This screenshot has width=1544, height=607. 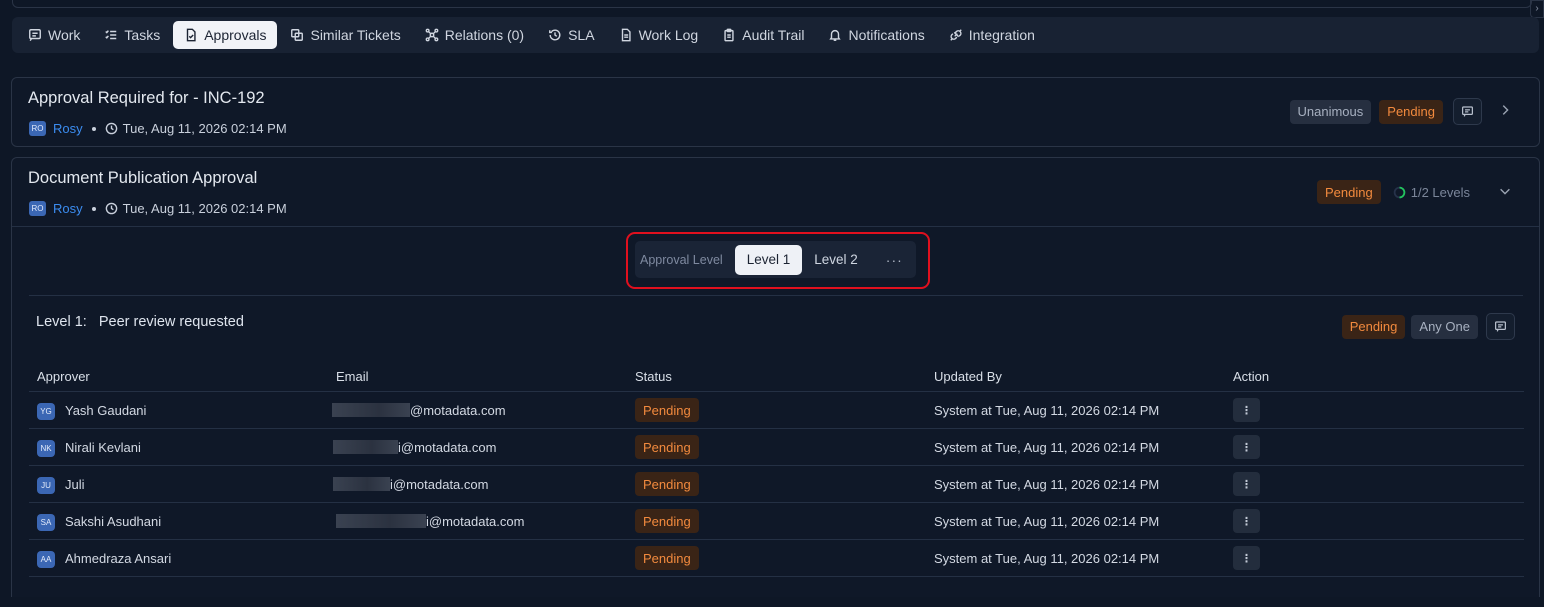 I want to click on approval-timestamp: Tue, Aug 11, 2026 02:14 PM, so click(x=204, y=128).